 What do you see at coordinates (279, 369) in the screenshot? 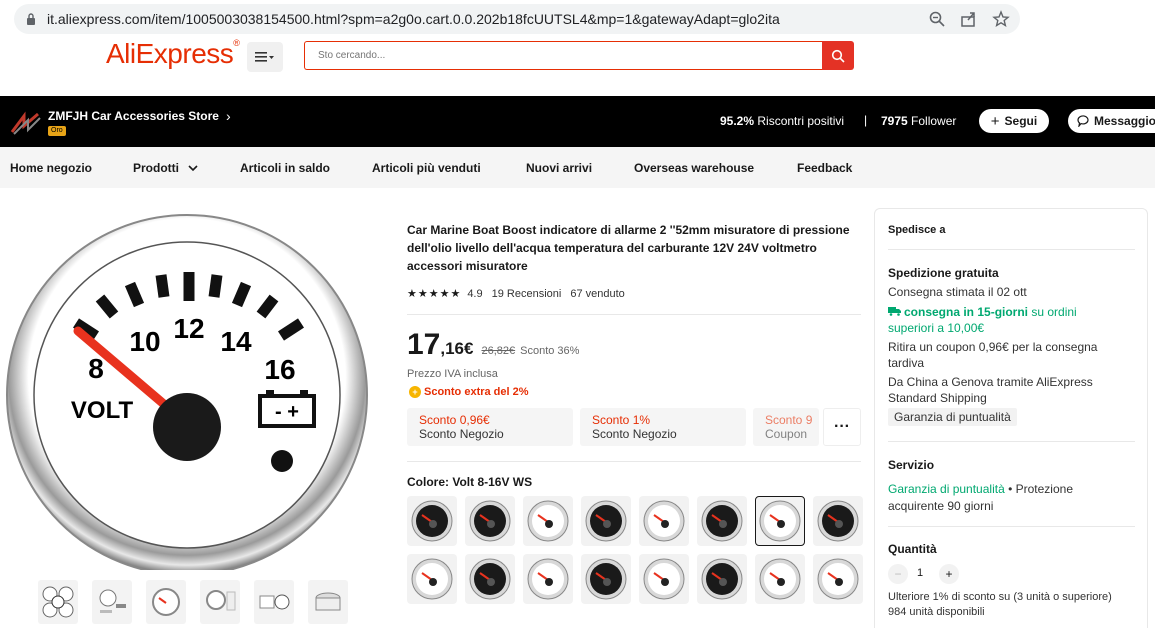
I see `gauge-label-16: 16` at bounding box center [279, 369].